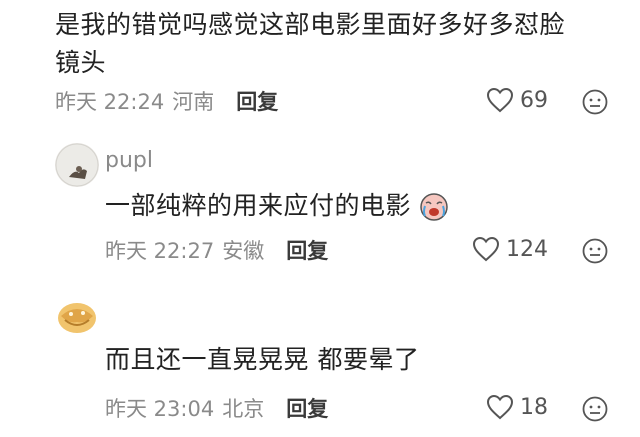  What do you see at coordinates (193, 102) in the screenshot?
I see `comment-1-location: 河南` at bounding box center [193, 102].